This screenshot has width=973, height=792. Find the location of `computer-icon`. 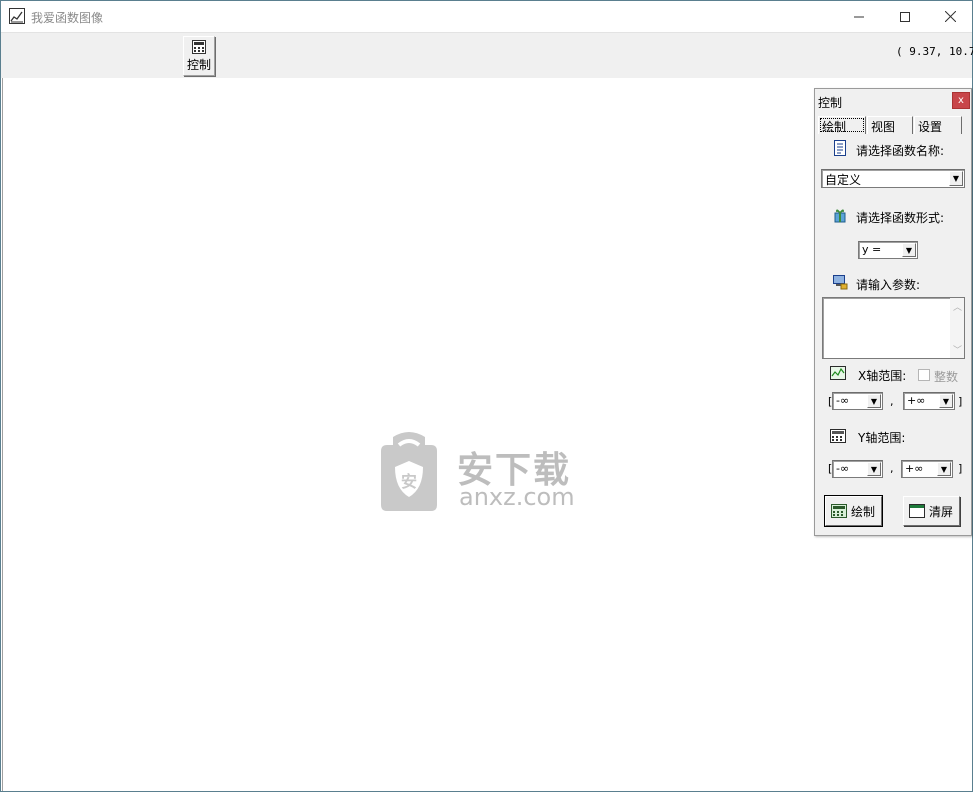

computer-icon is located at coordinates (840, 282).